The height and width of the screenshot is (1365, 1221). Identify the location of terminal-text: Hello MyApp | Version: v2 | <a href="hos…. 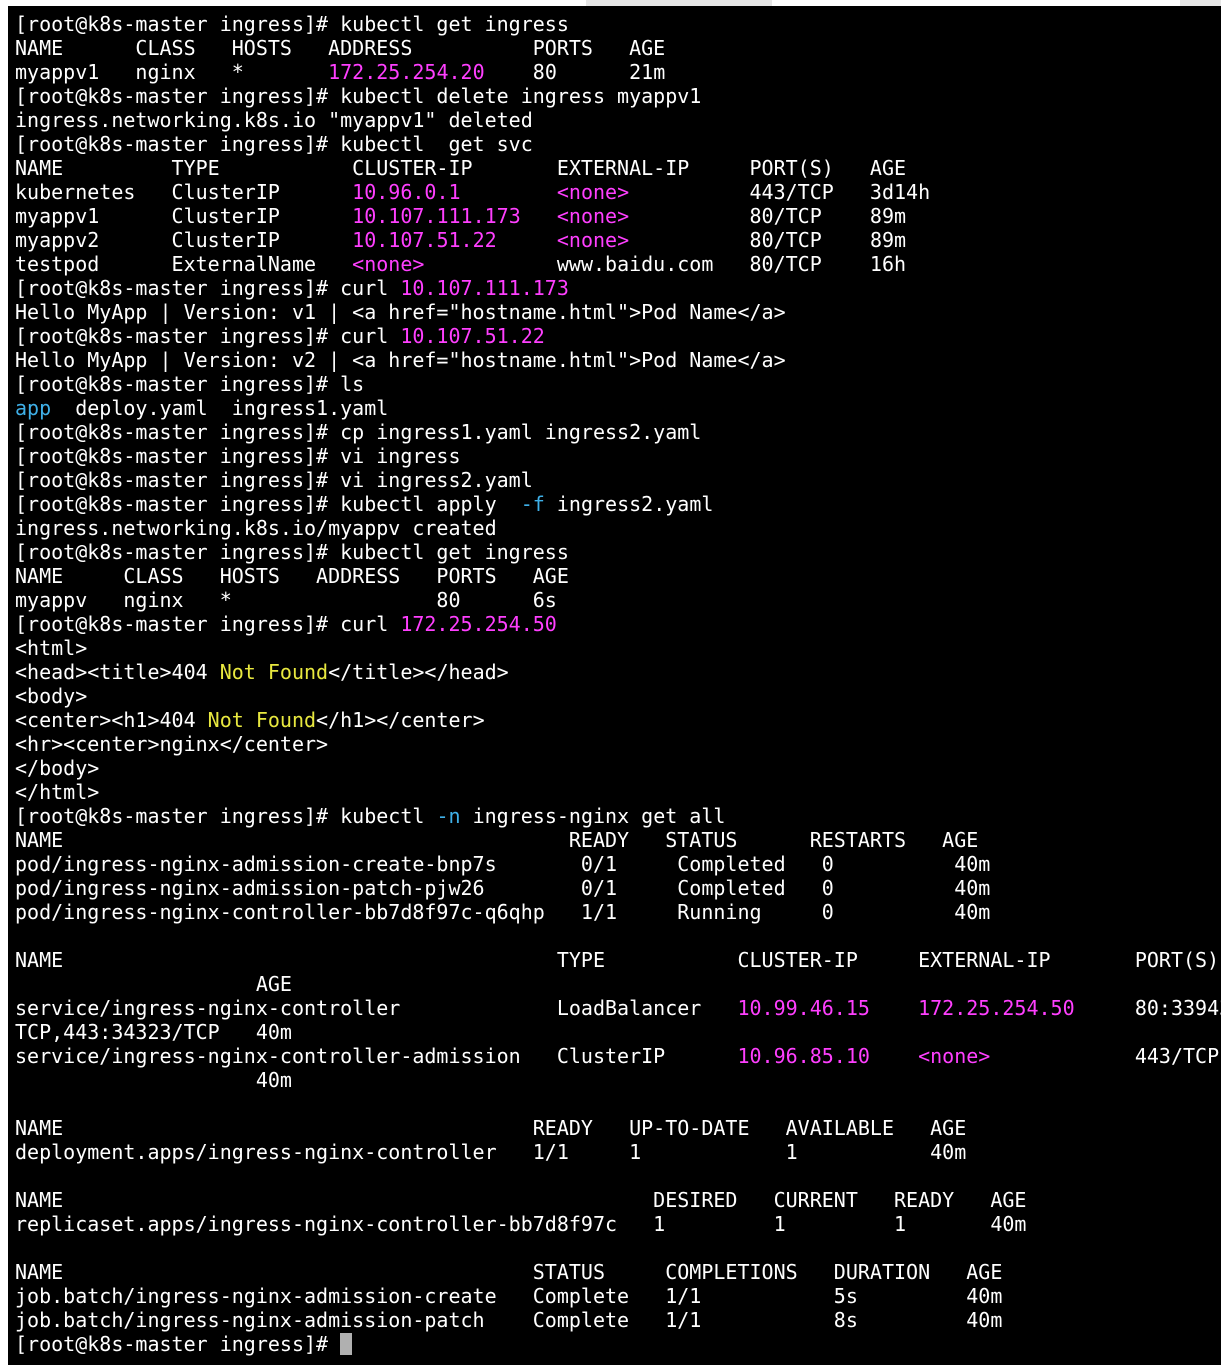
(400, 360).